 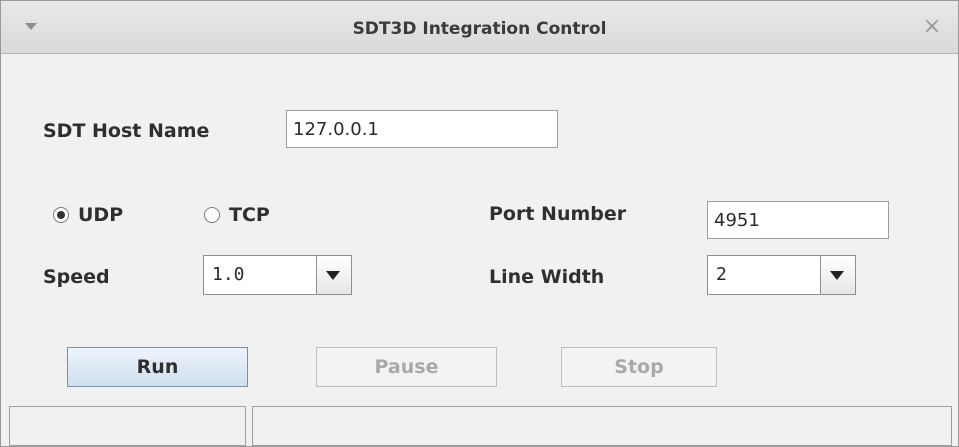 What do you see at coordinates (932, 27) in the screenshot?
I see `close-icon: ×` at bounding box center [932, 27].